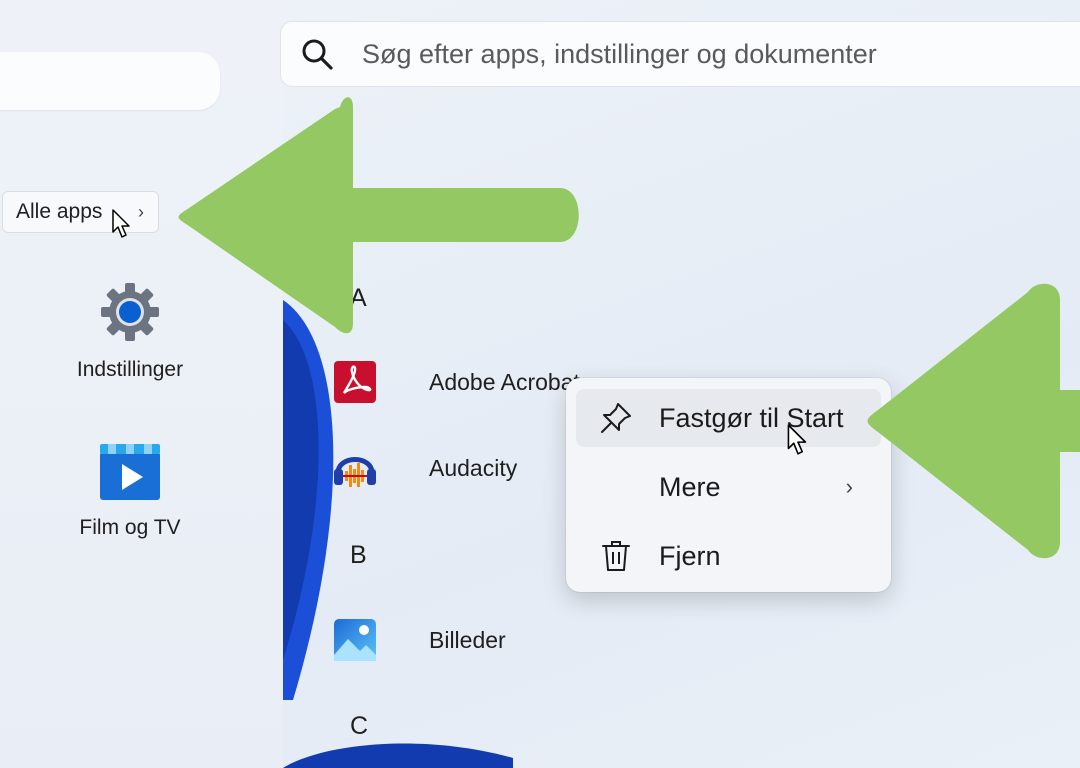  I want to click on context-item-more: Mere ›, so click(728, 487).